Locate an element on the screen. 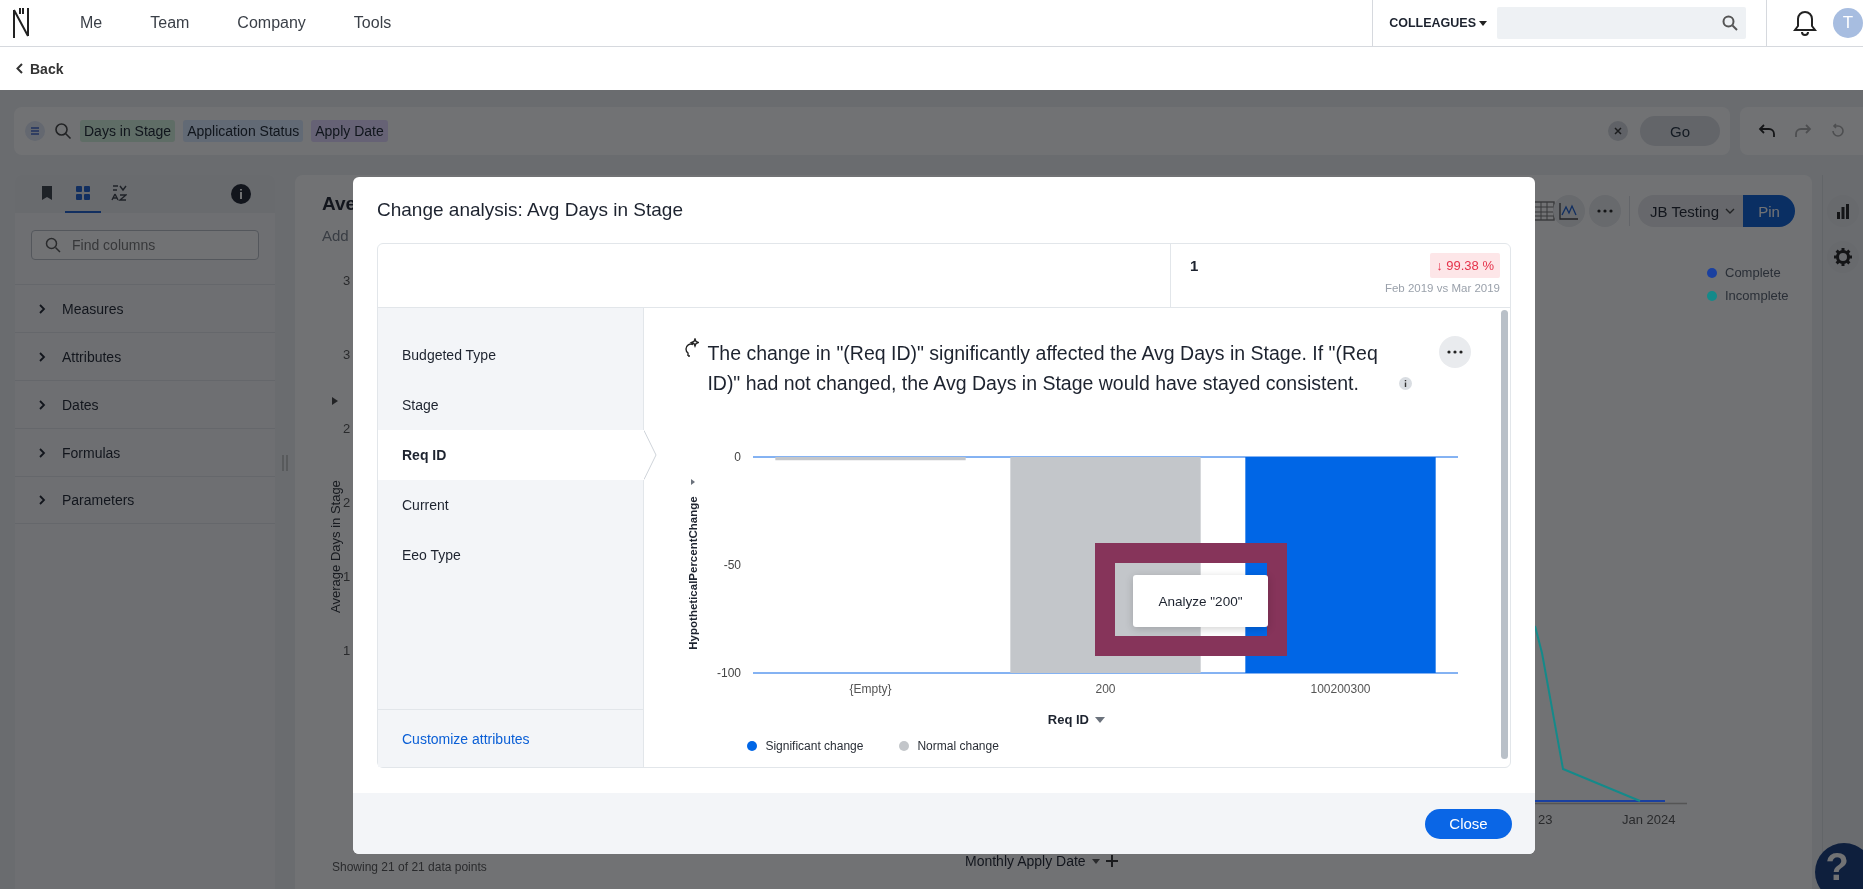 The image size is (1863, 889). close-button: Close is located at coordinates (1468, 823).